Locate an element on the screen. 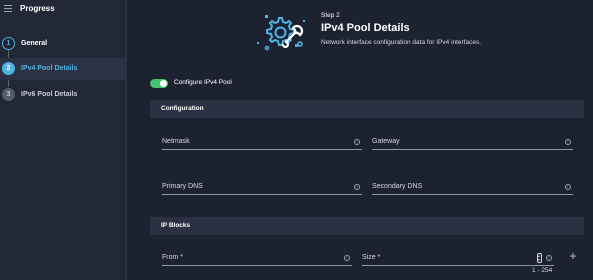 The height and width of the screenshot is (280, 593). sidebar-header: Progress is located at coordinates (63, 11).